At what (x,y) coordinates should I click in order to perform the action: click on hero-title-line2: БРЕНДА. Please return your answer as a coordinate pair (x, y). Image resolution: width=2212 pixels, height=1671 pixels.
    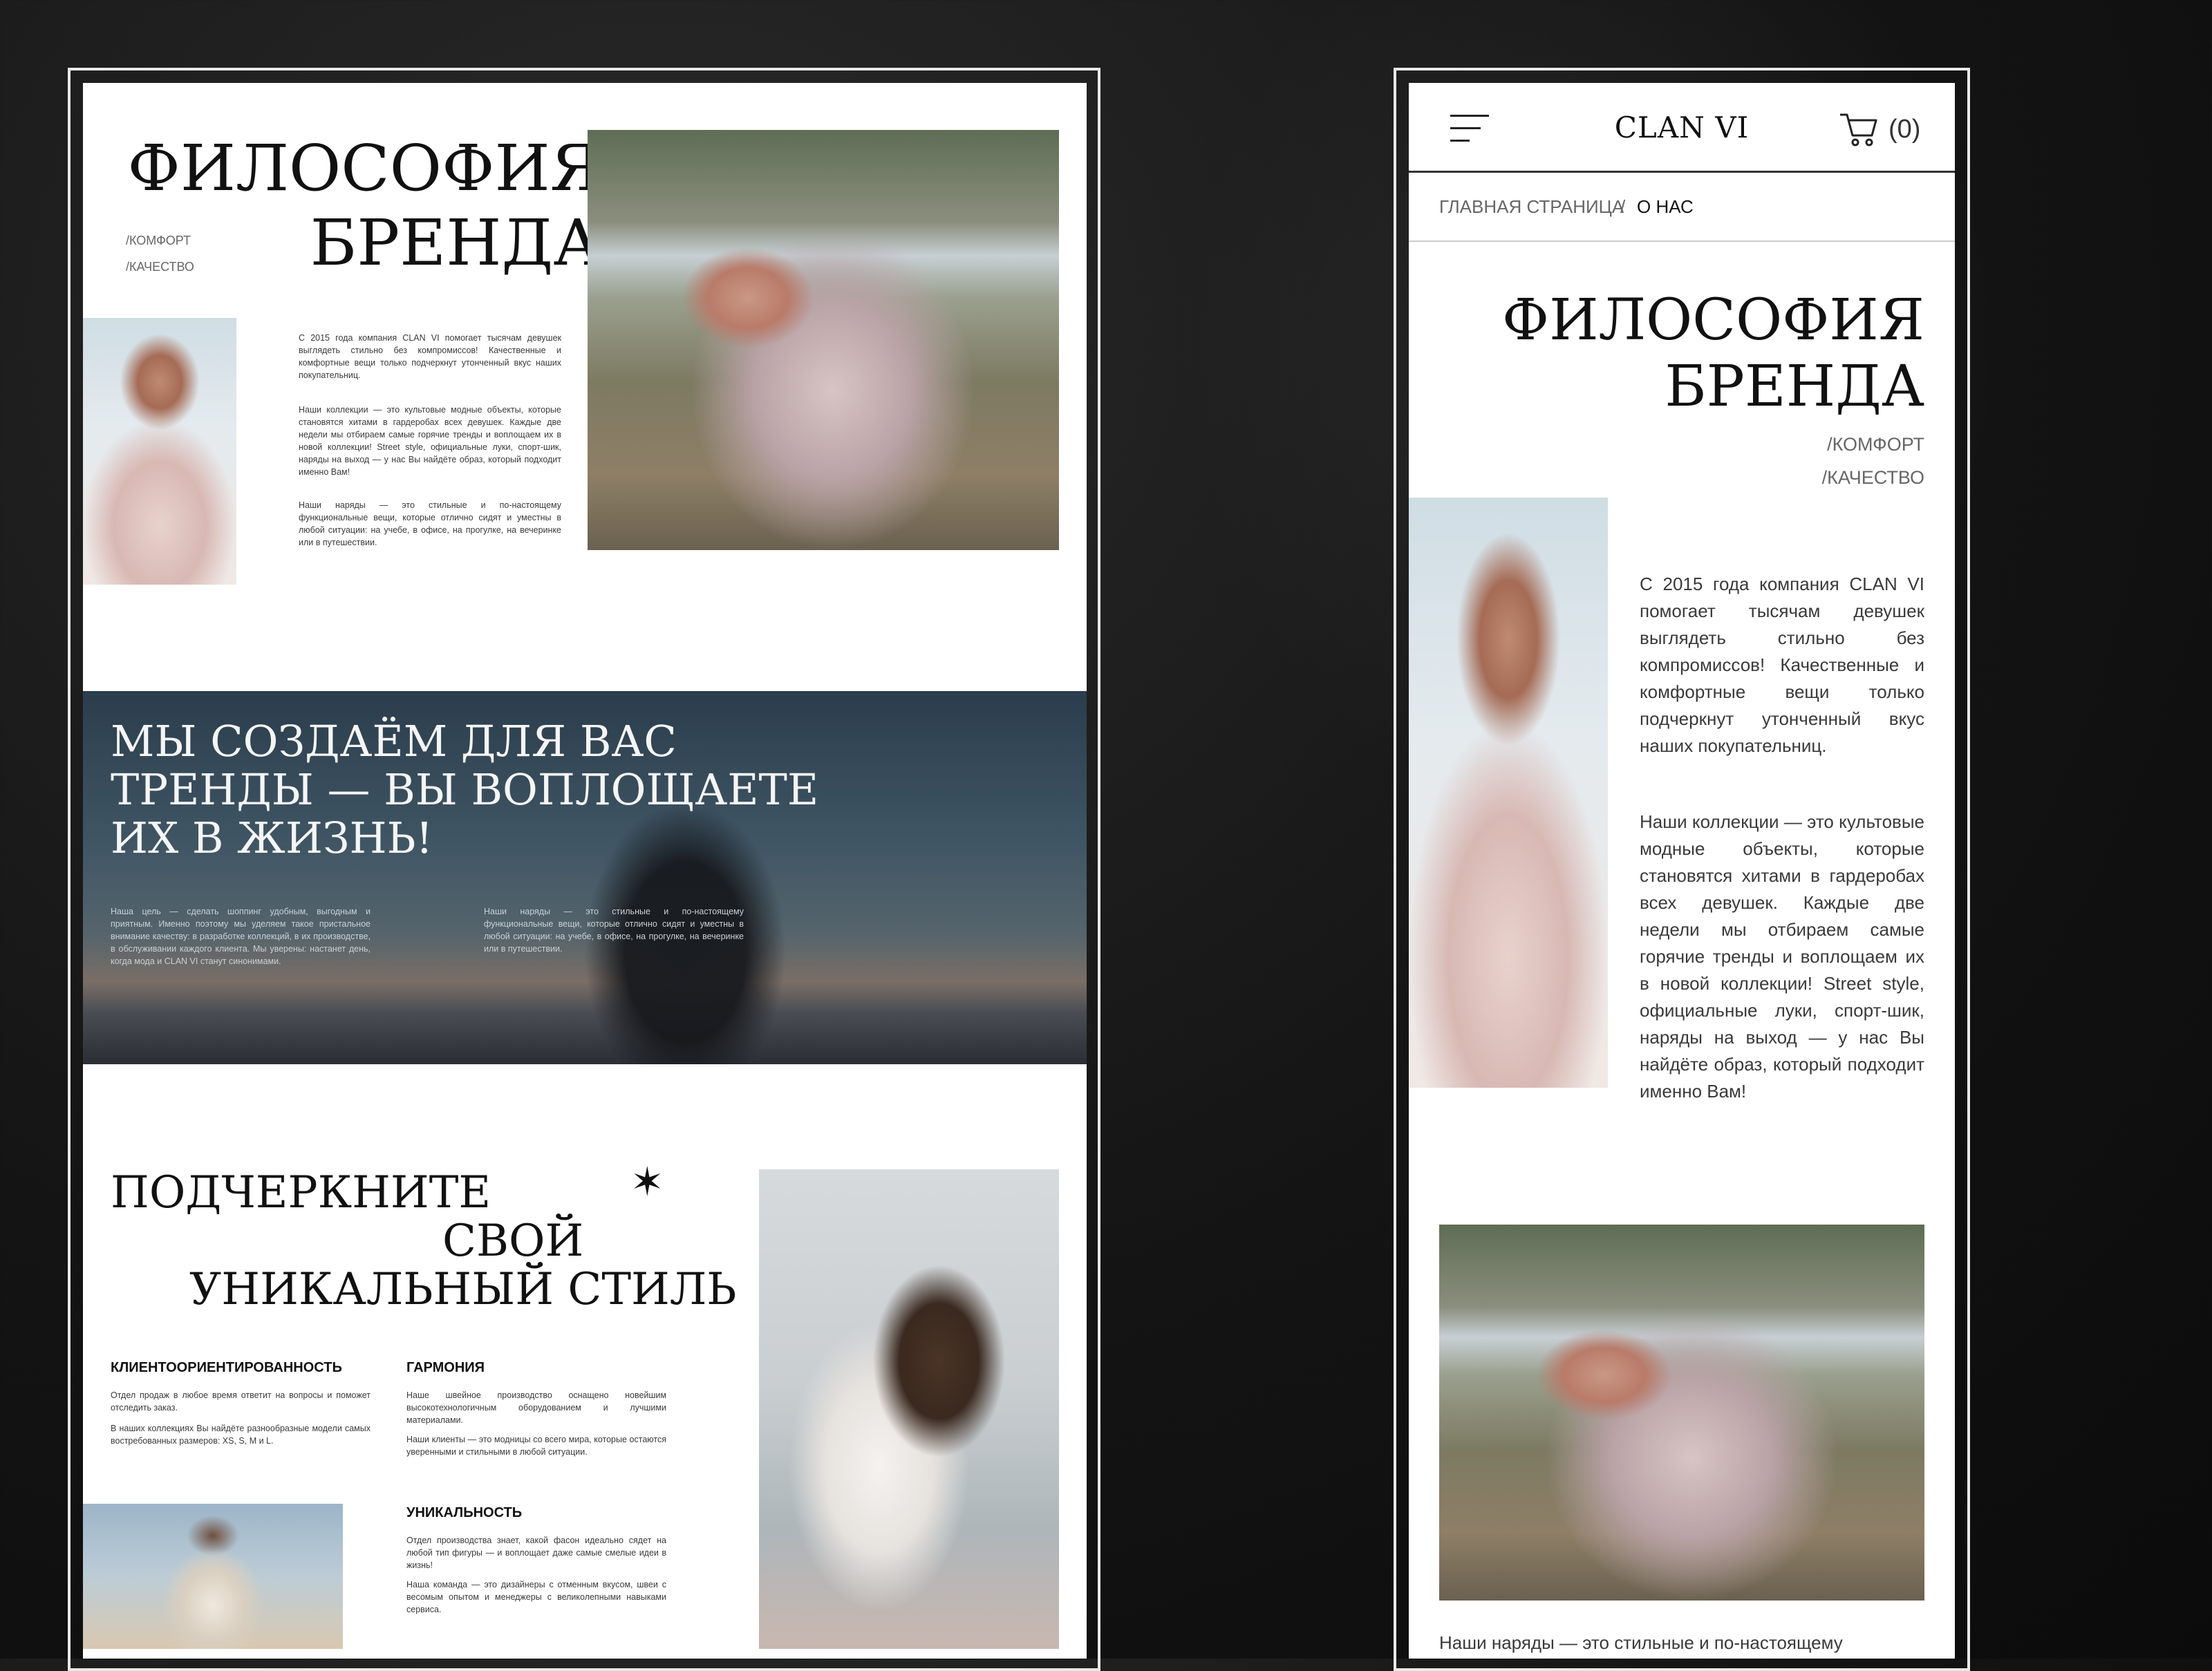
    Looking at the image, I should click on (455, 243).